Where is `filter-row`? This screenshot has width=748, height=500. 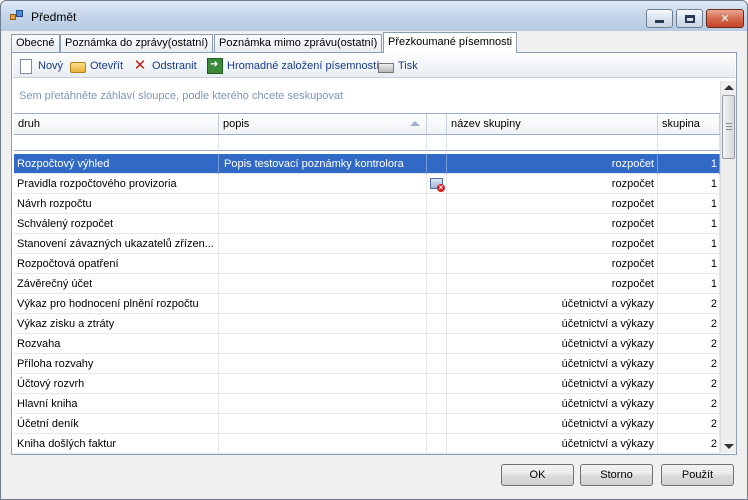 filter-row is located at coordinates (367, 143).